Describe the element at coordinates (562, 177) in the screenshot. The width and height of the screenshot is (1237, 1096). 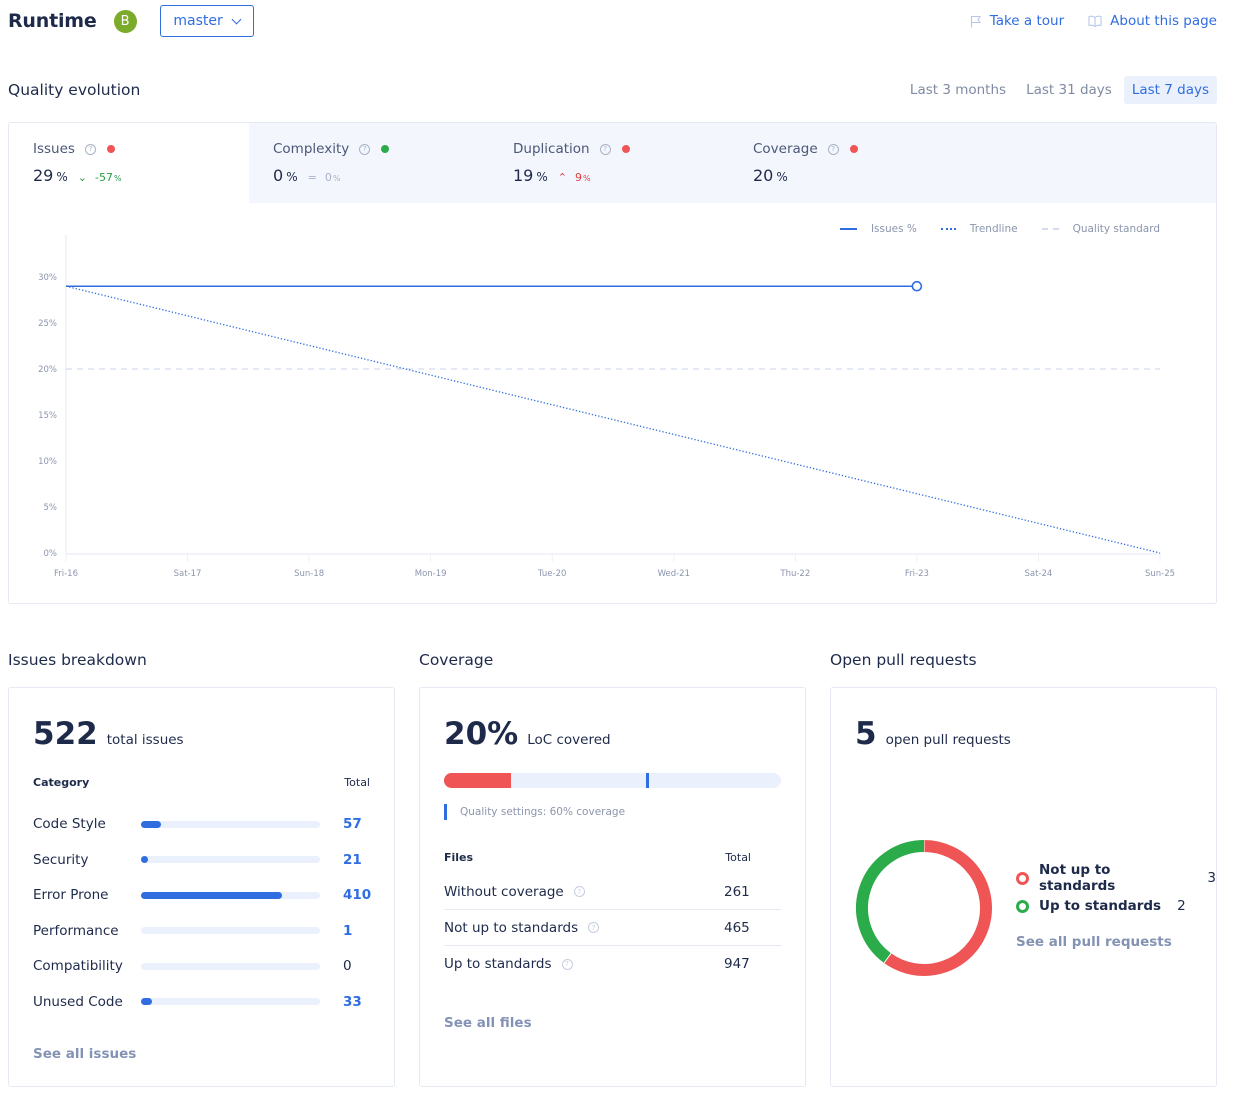
I see `chevron-up-icon: ⌃` at that location.